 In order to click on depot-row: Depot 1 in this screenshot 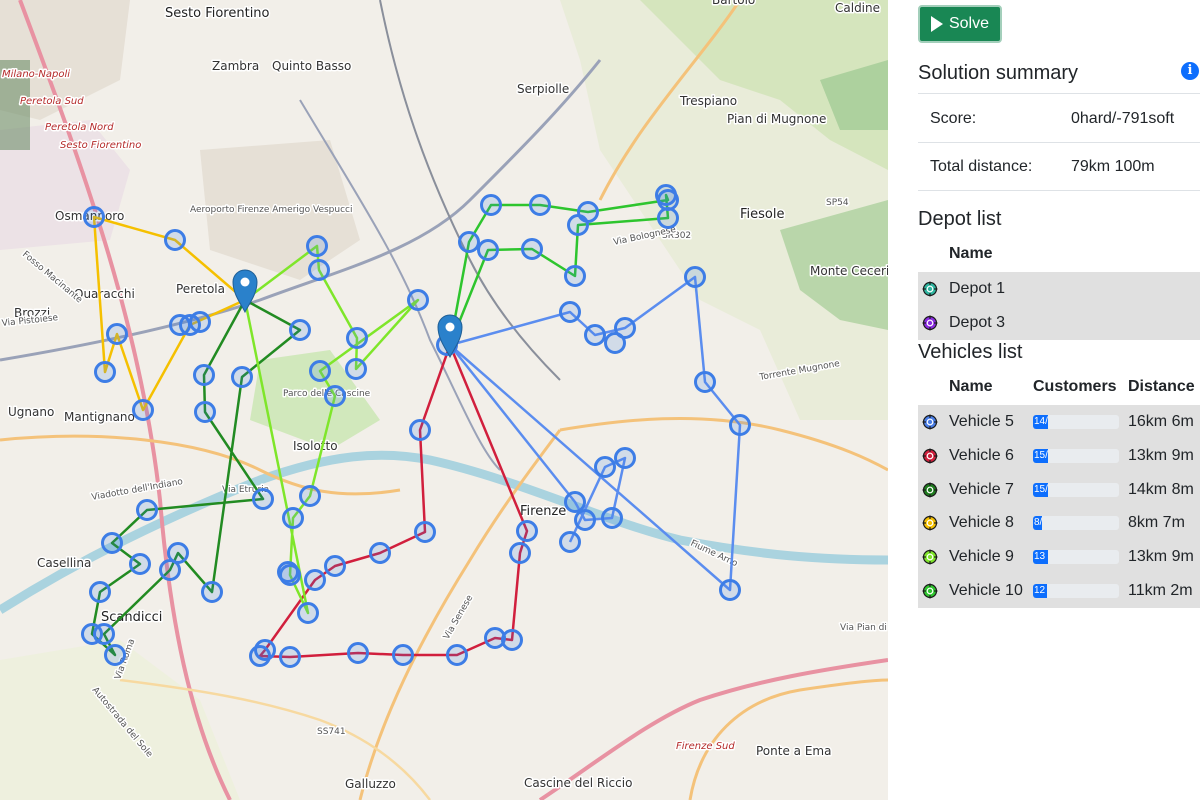, I will do `click(1059, 289)`.